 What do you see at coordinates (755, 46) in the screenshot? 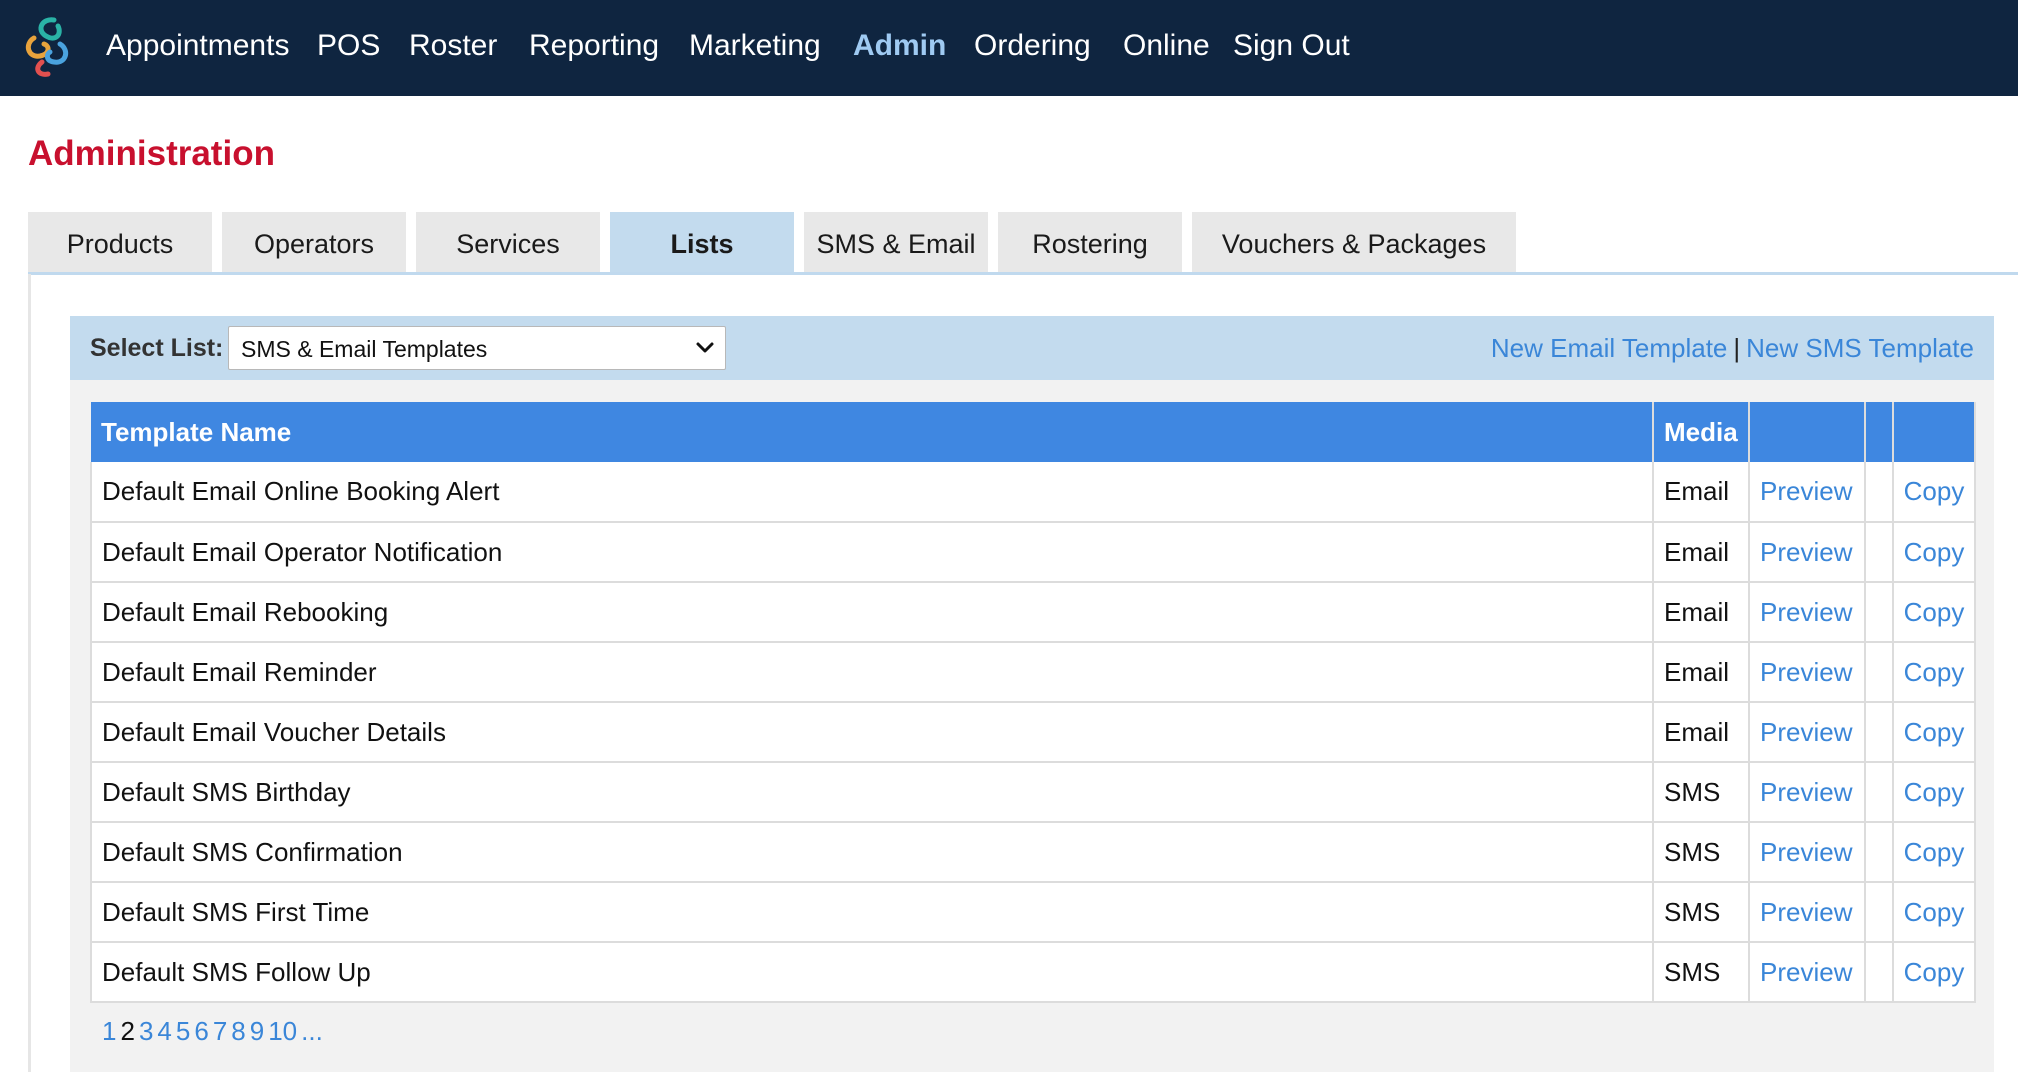
I see `nav-marketing: Marketing` at bounding box center [755, 46].